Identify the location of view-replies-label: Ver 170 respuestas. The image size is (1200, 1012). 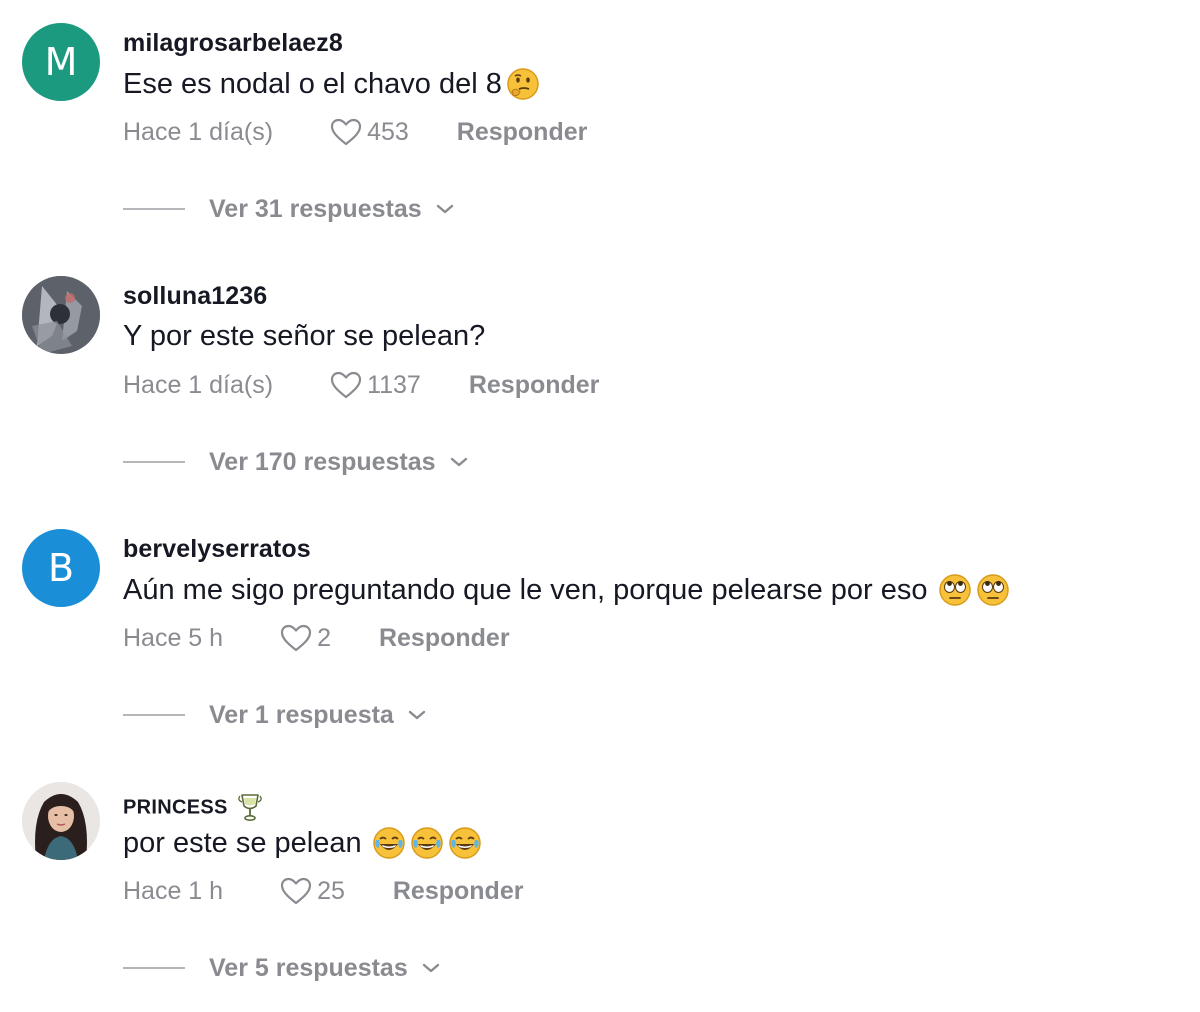
(322, 461).